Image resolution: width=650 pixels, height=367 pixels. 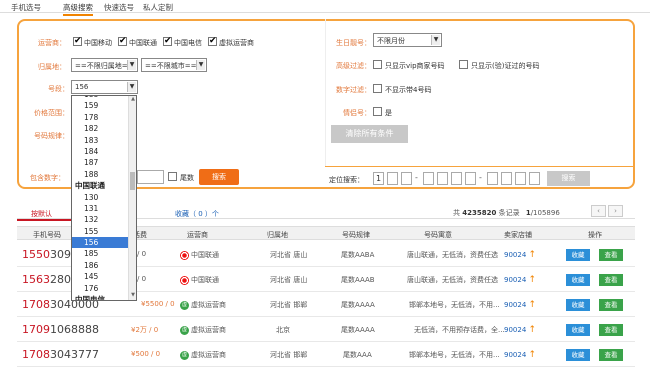 I want to click on clear-all-button: 清除所有条件, so click(x=369, y=134).